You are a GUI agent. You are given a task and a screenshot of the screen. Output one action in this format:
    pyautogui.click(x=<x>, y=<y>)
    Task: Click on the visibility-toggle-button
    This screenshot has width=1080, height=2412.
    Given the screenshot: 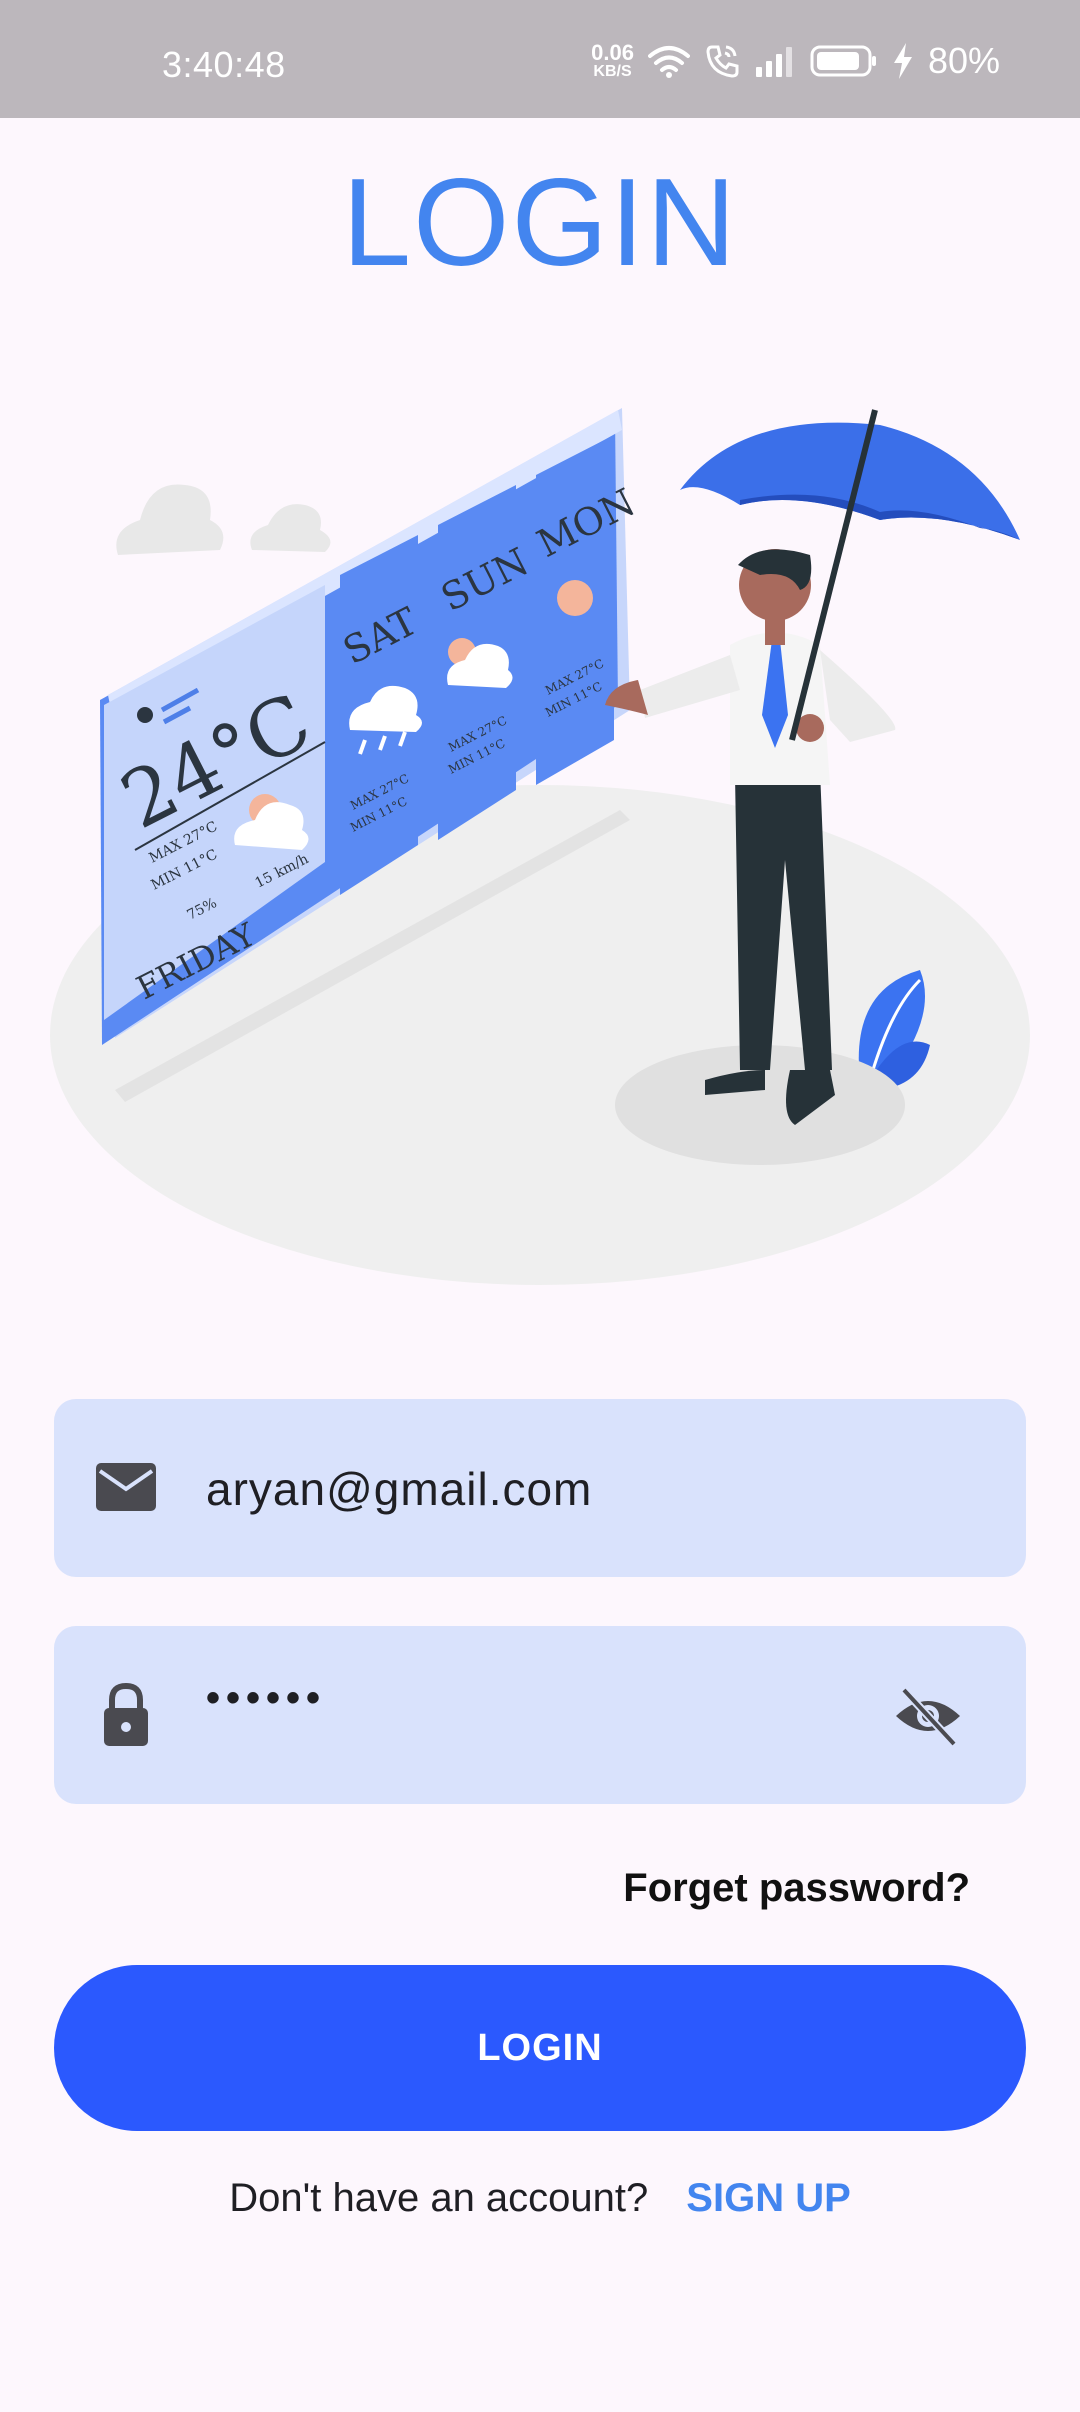 What is the action you would take?
    pyautogui.click(x=928, y=1716)
    